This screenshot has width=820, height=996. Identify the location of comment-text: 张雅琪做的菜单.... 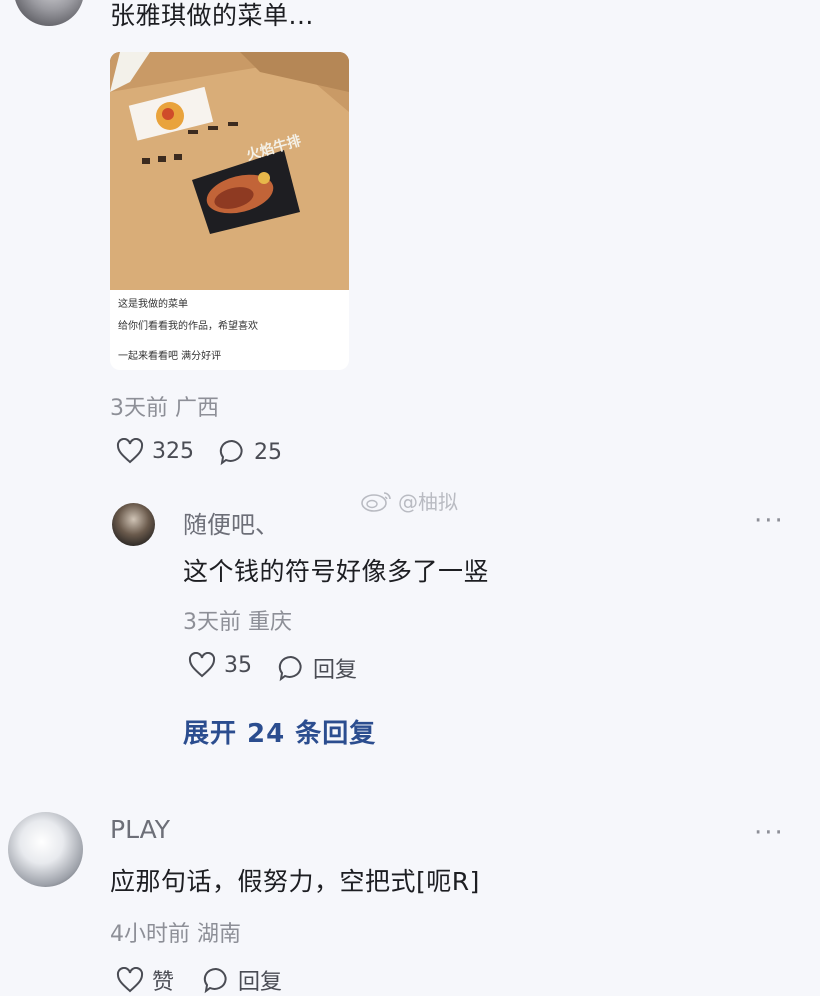
(212, 15).